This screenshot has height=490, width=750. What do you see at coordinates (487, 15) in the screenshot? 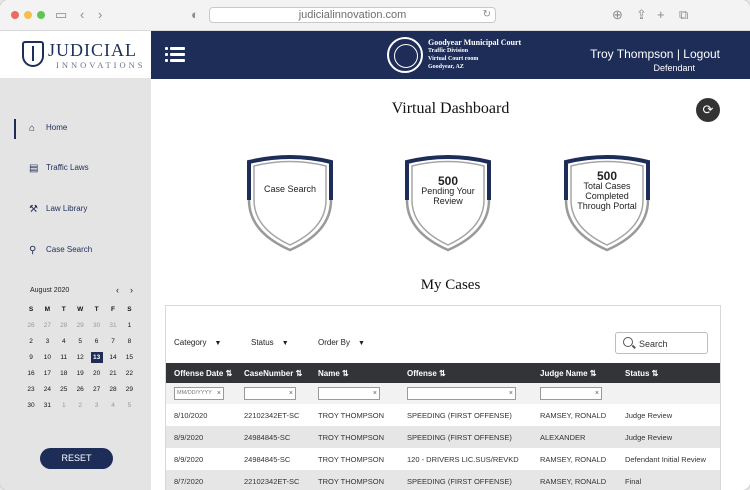
I see `reload-icon: ↻` at bounding box center [487, 15].